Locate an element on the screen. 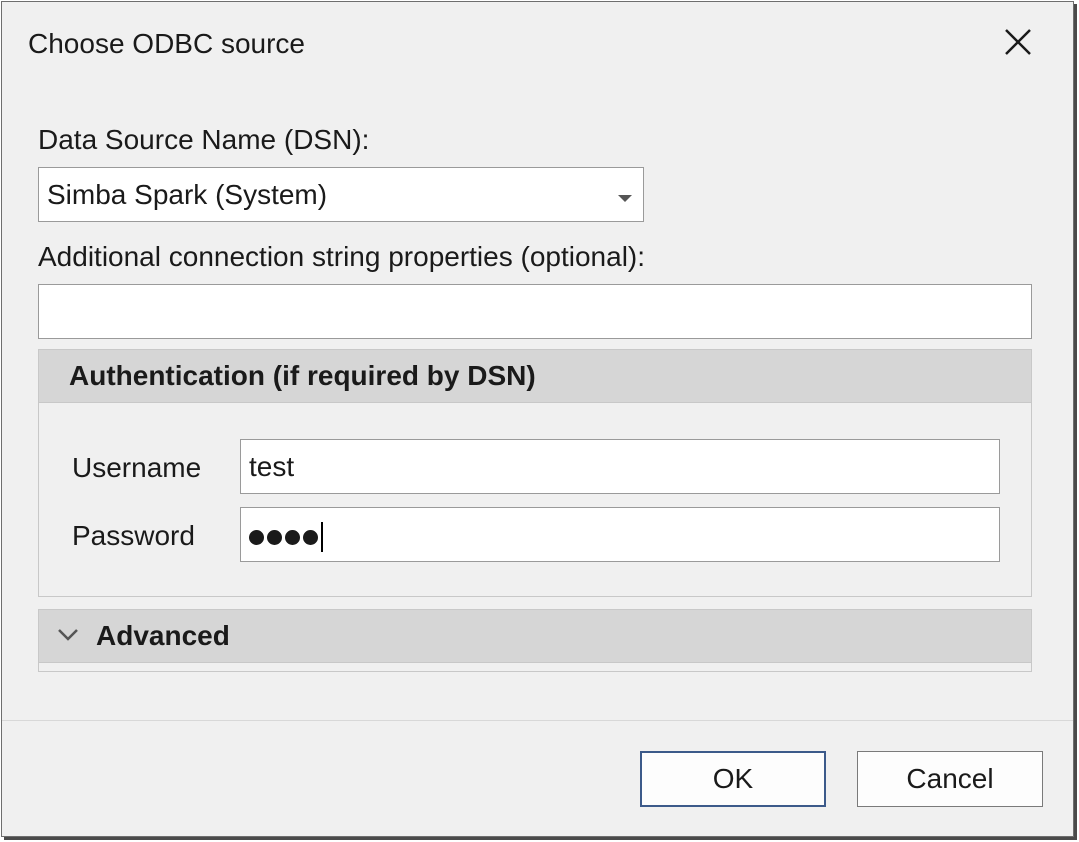 The image size is (1079, 842). dsn-label: Data Source Name (DSN): is located at coordinates (204, 139).